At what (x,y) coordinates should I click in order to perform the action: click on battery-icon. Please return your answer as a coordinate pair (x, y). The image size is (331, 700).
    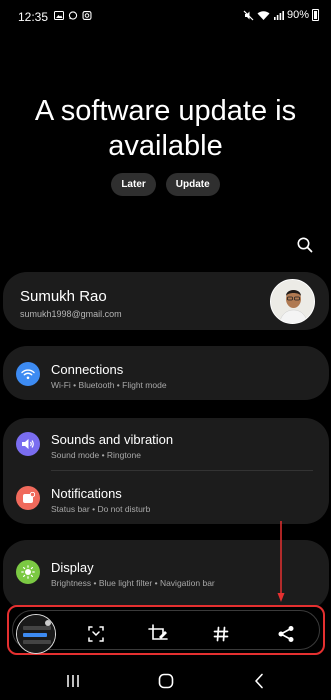
    Looking at the image, I should click on (315, 15).